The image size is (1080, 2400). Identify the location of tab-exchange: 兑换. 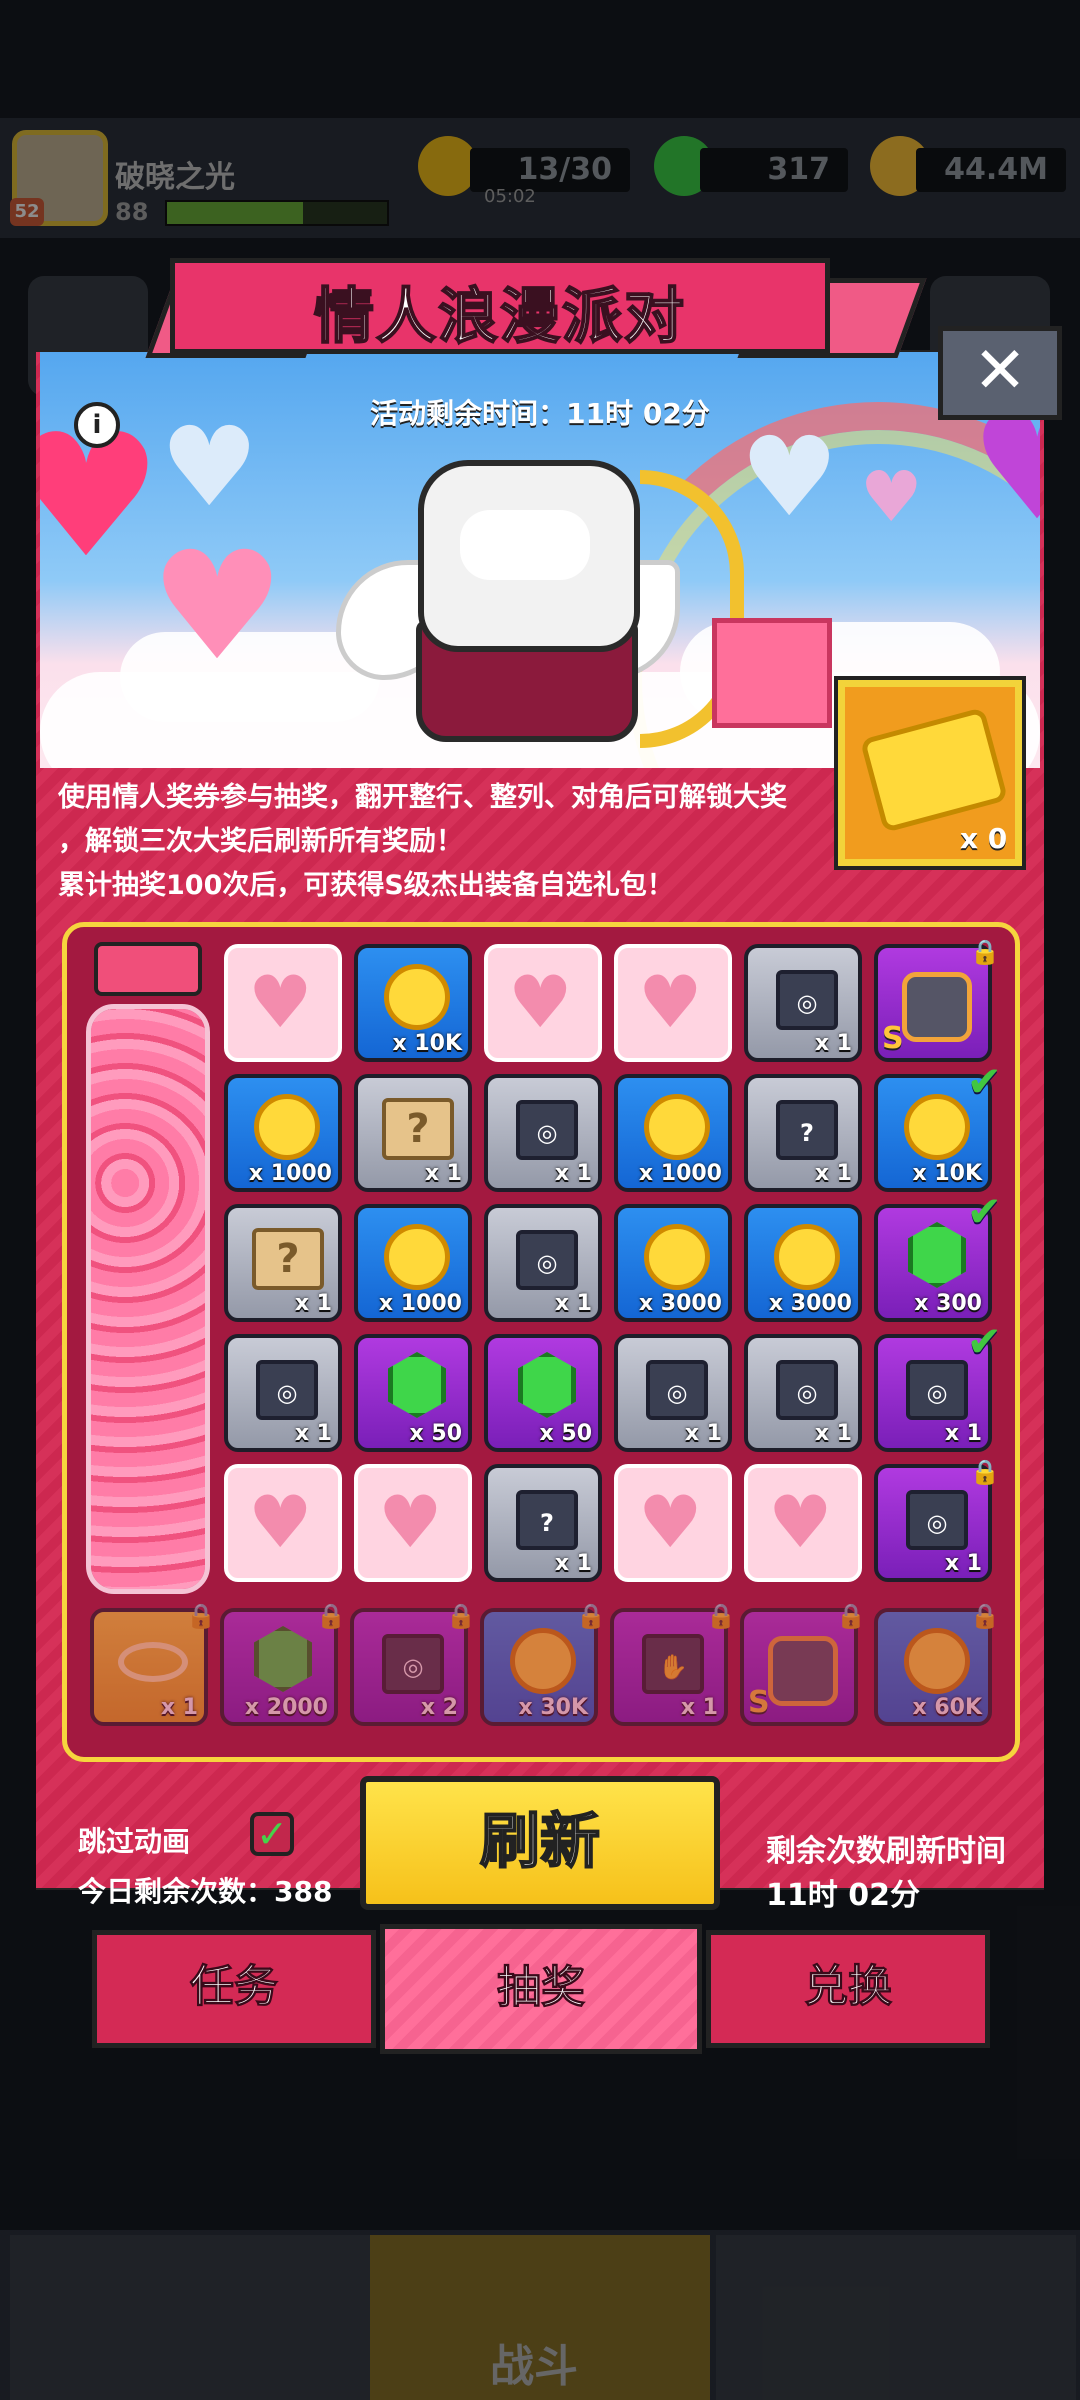
(848, 1989).